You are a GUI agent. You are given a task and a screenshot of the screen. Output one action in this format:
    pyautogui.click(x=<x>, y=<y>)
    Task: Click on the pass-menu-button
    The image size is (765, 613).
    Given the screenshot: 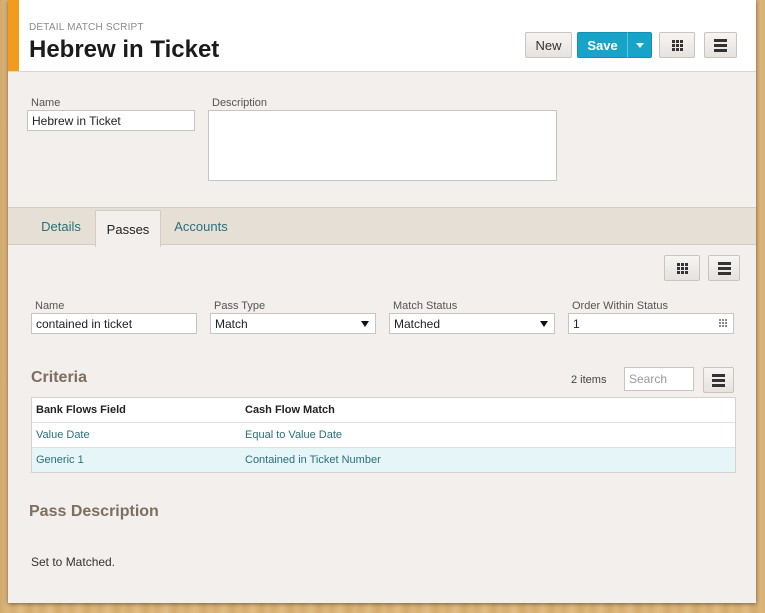 What is the action you would take?
    pyautogui.click(x=724, y=268)
    